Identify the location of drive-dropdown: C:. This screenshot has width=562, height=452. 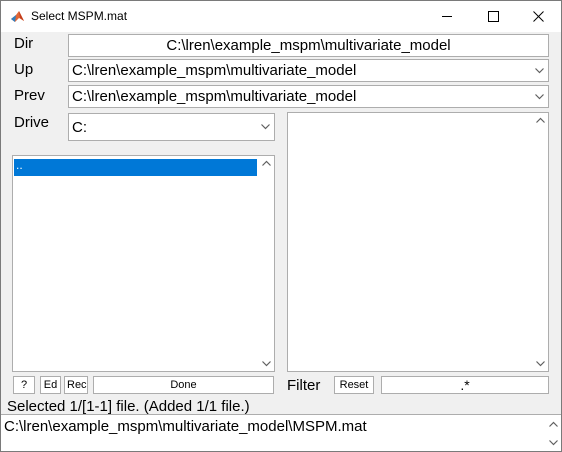
(171, 127).